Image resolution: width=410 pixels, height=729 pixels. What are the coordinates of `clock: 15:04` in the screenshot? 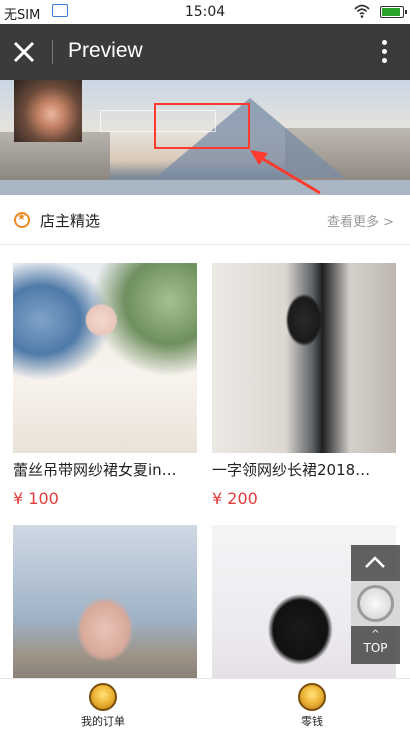 It's located at (205, 12).